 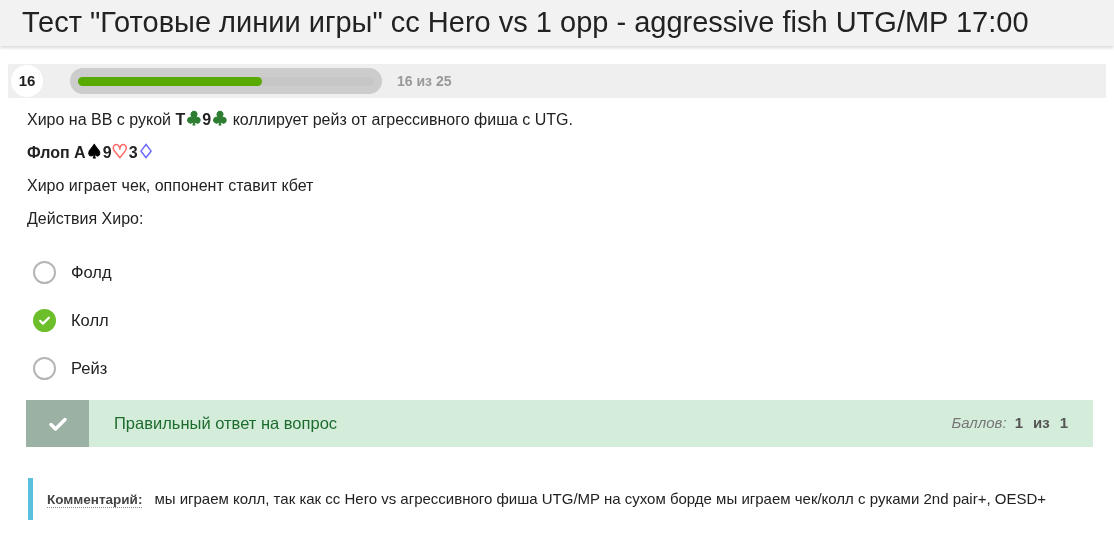 I want to click on progress-label: 16 из 25, so click(x=424, y=81).